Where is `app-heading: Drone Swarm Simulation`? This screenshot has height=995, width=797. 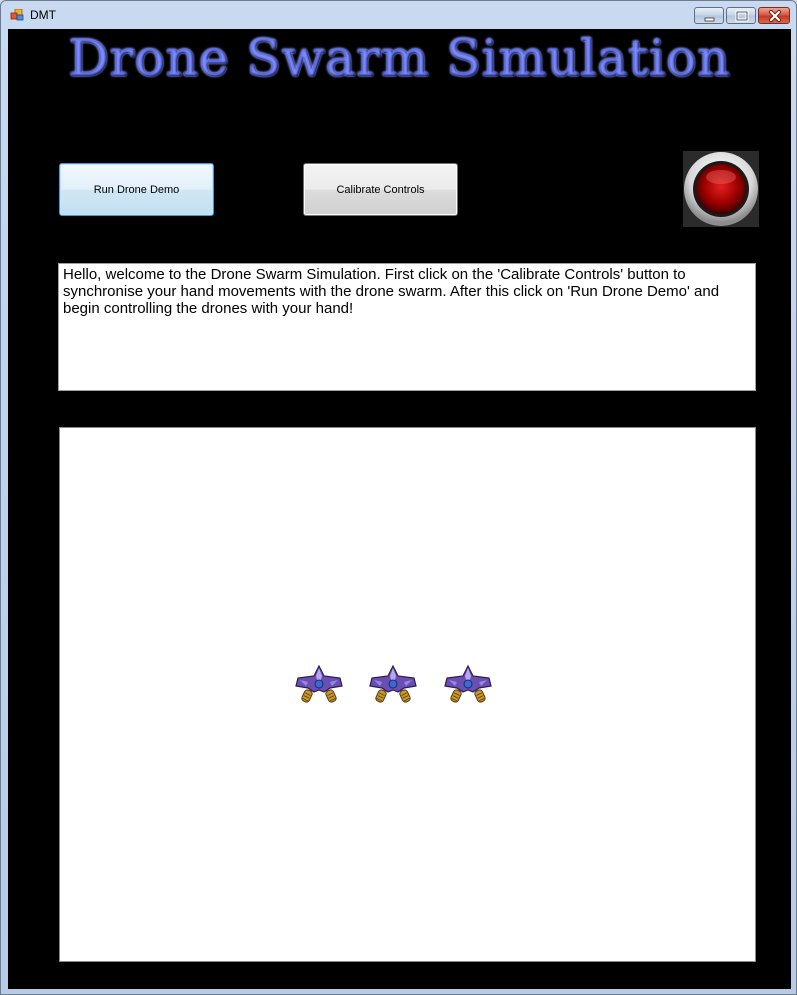
app-heading: Drone Swarm Simulation is located at coordinates (399, 58).